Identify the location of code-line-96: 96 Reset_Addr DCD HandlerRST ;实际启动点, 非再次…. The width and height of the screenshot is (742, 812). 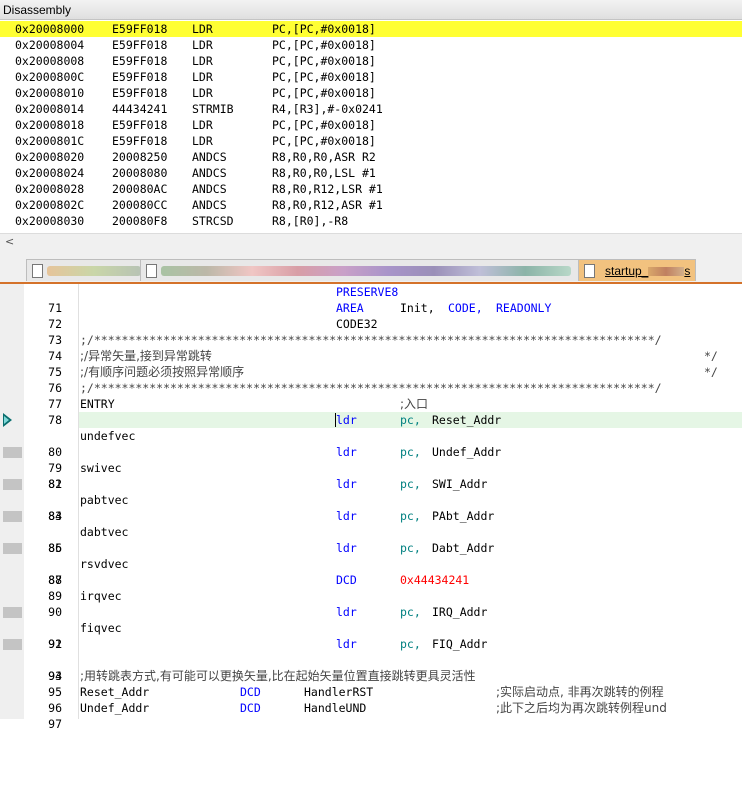
(371, 699).